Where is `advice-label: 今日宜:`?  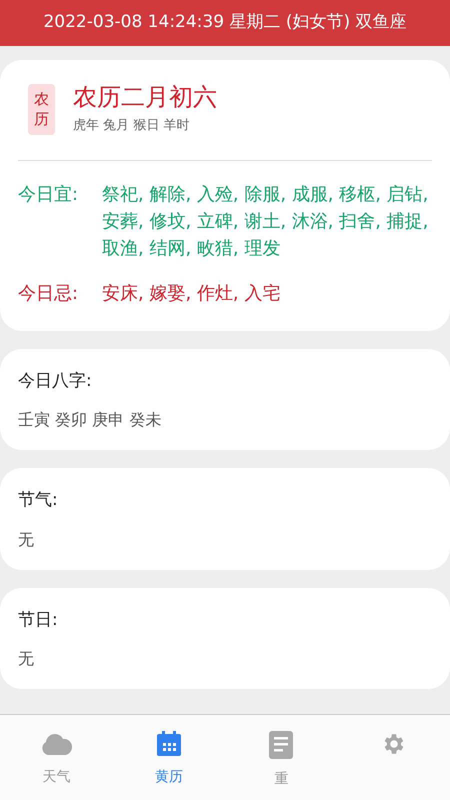
advice-label: 今日宜: is located at coordinates (49, 194).